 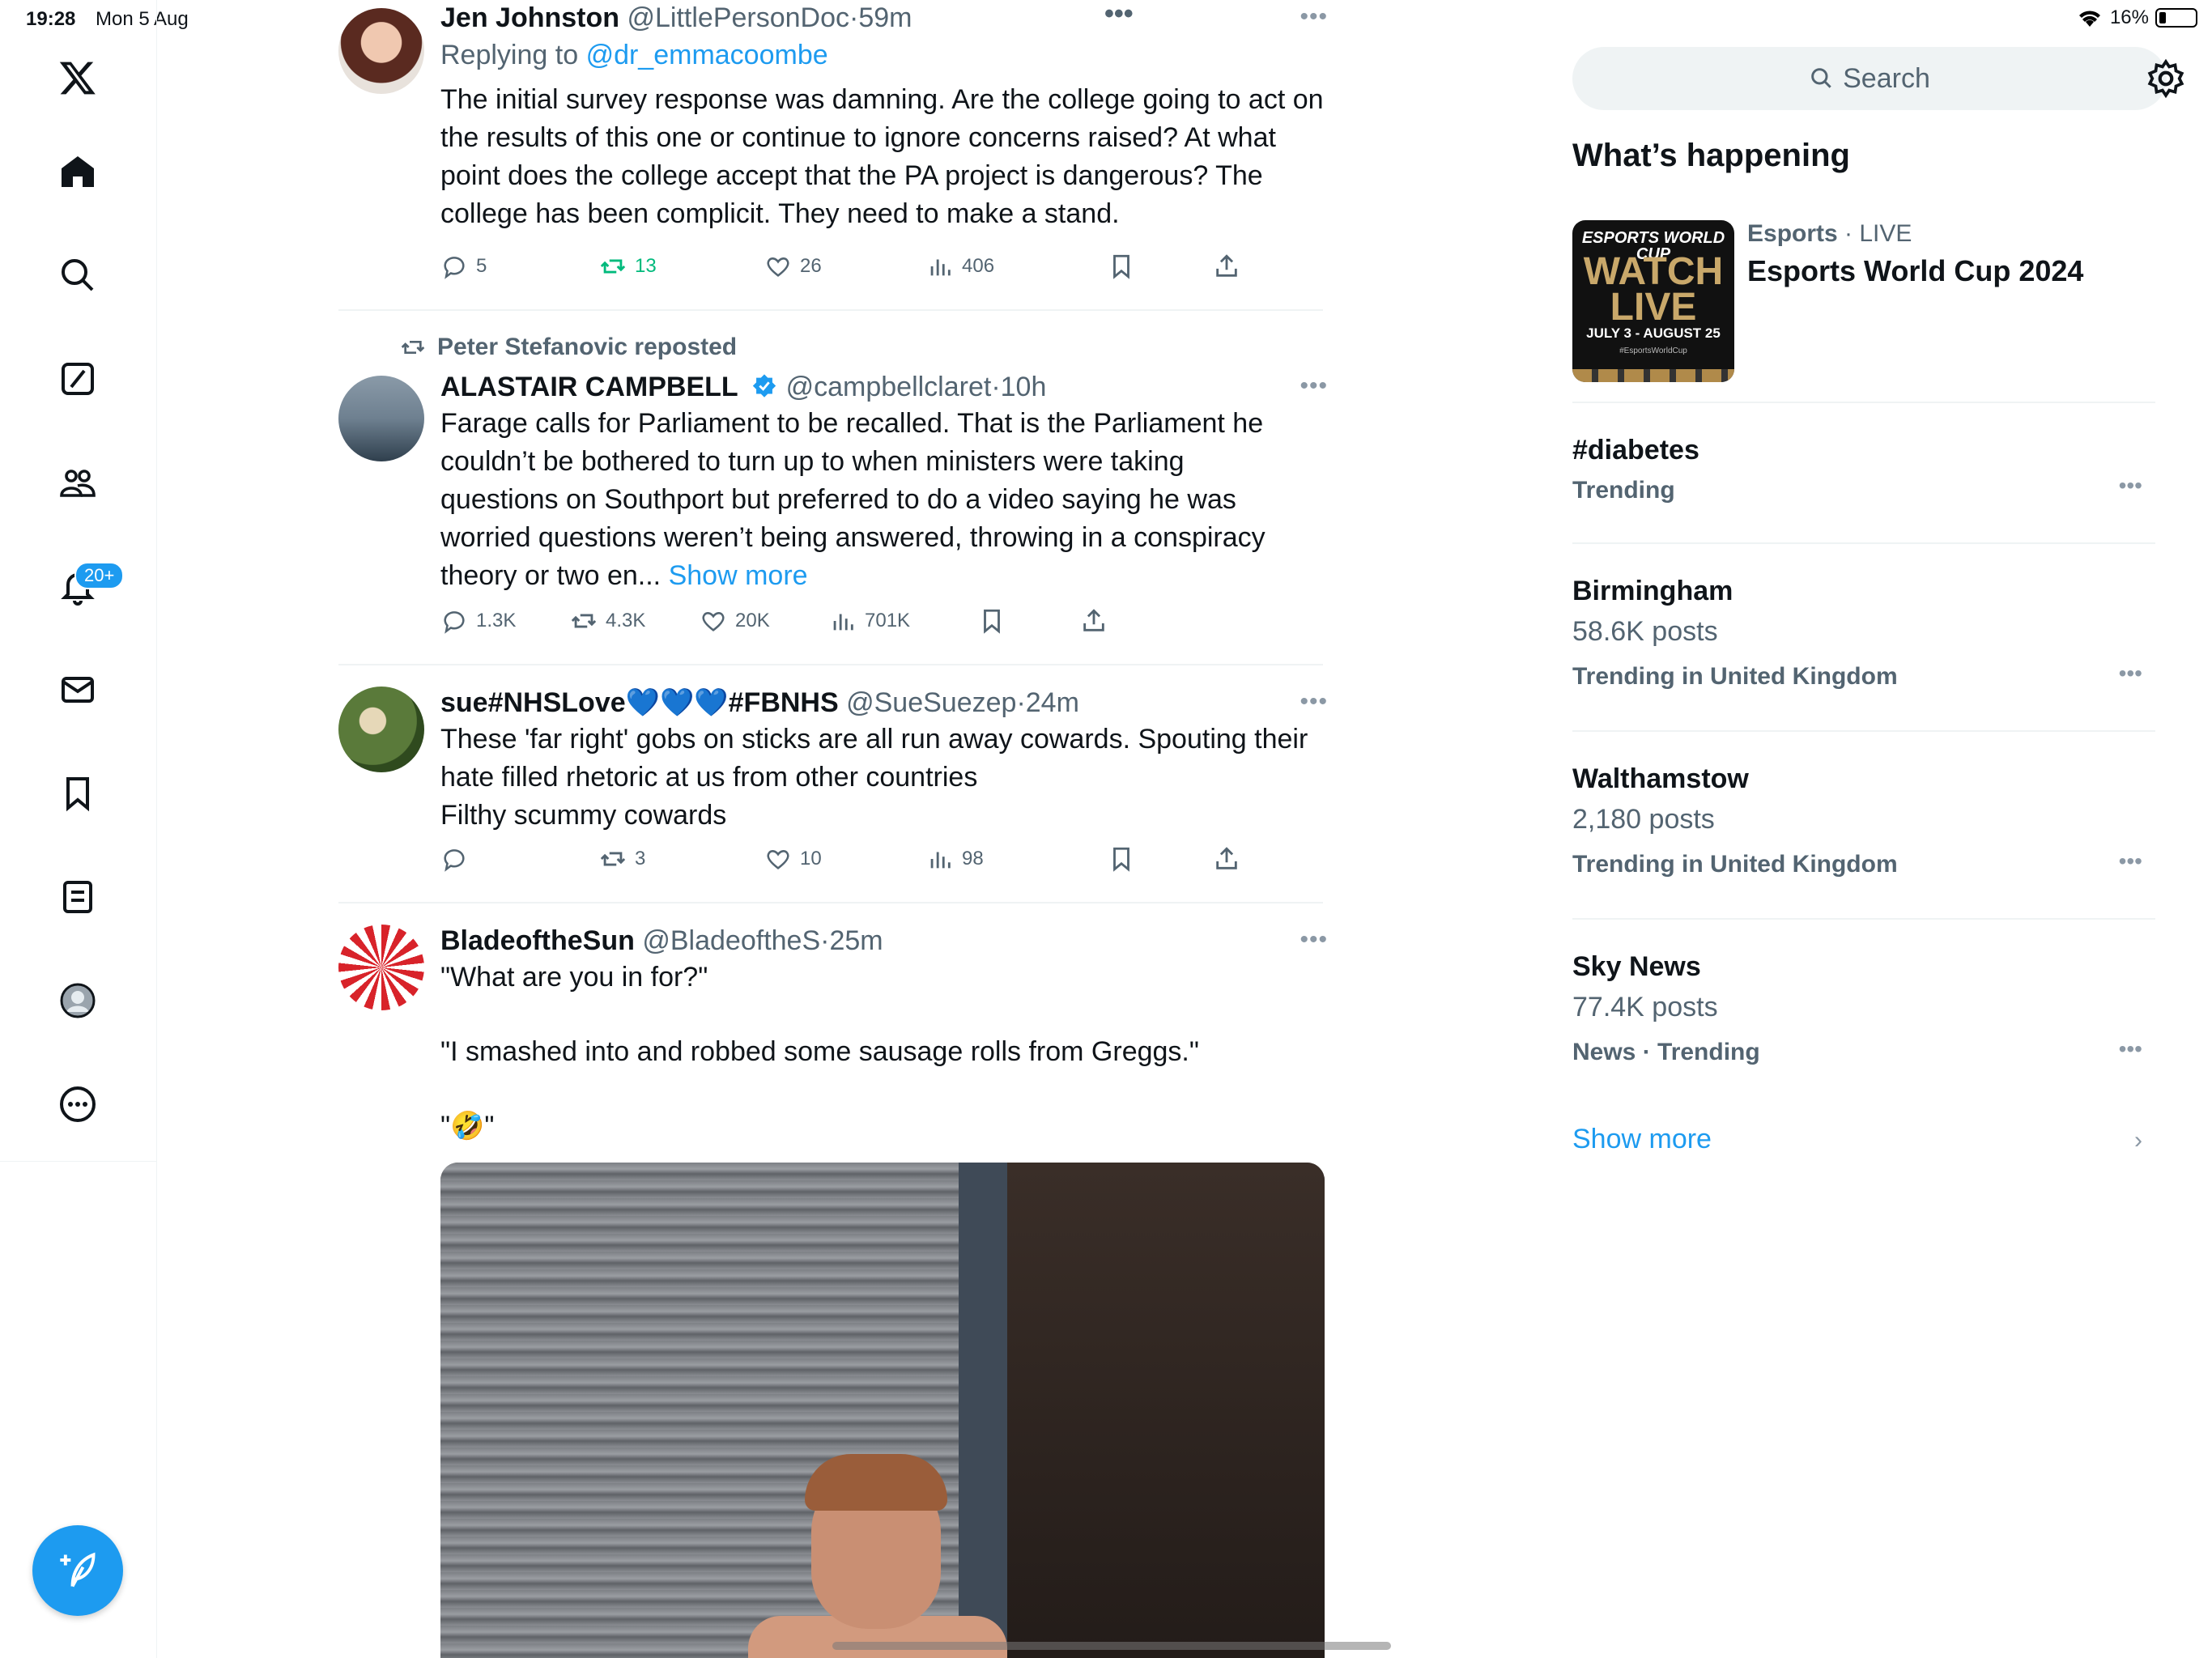 I want to click on x-logo-icon, so click(x=77, y=77).